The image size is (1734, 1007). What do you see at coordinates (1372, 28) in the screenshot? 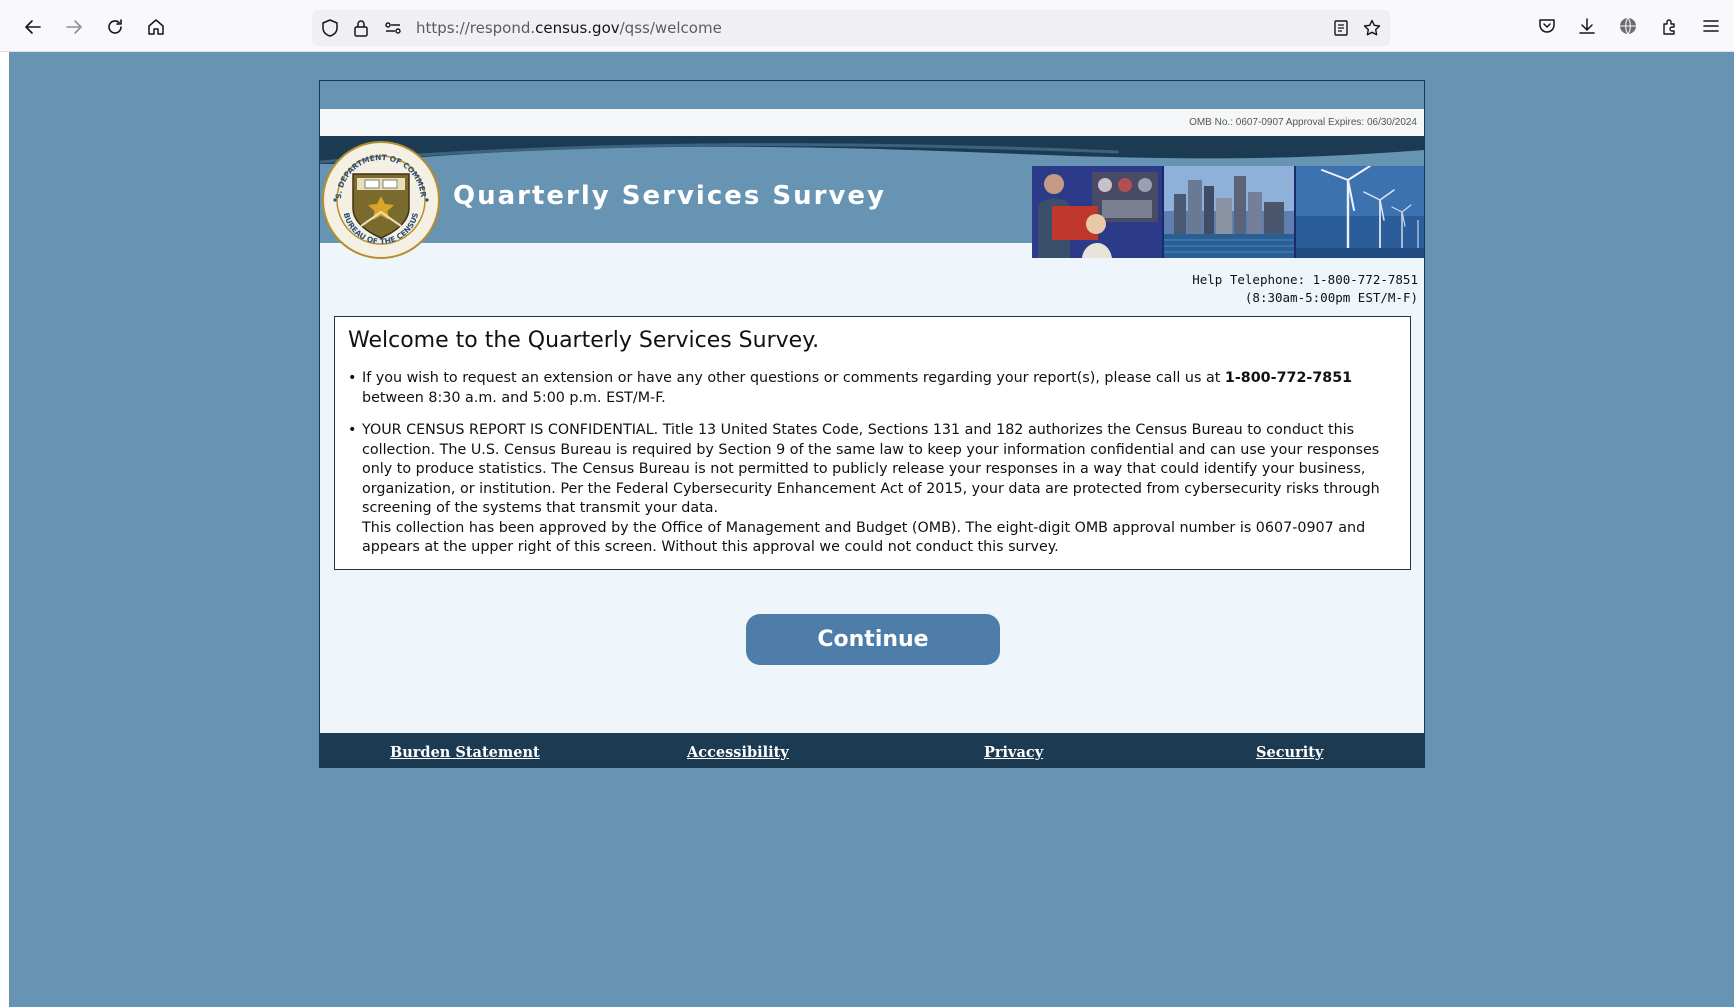
I see `star-icon` at bounding box center [1372, 28].